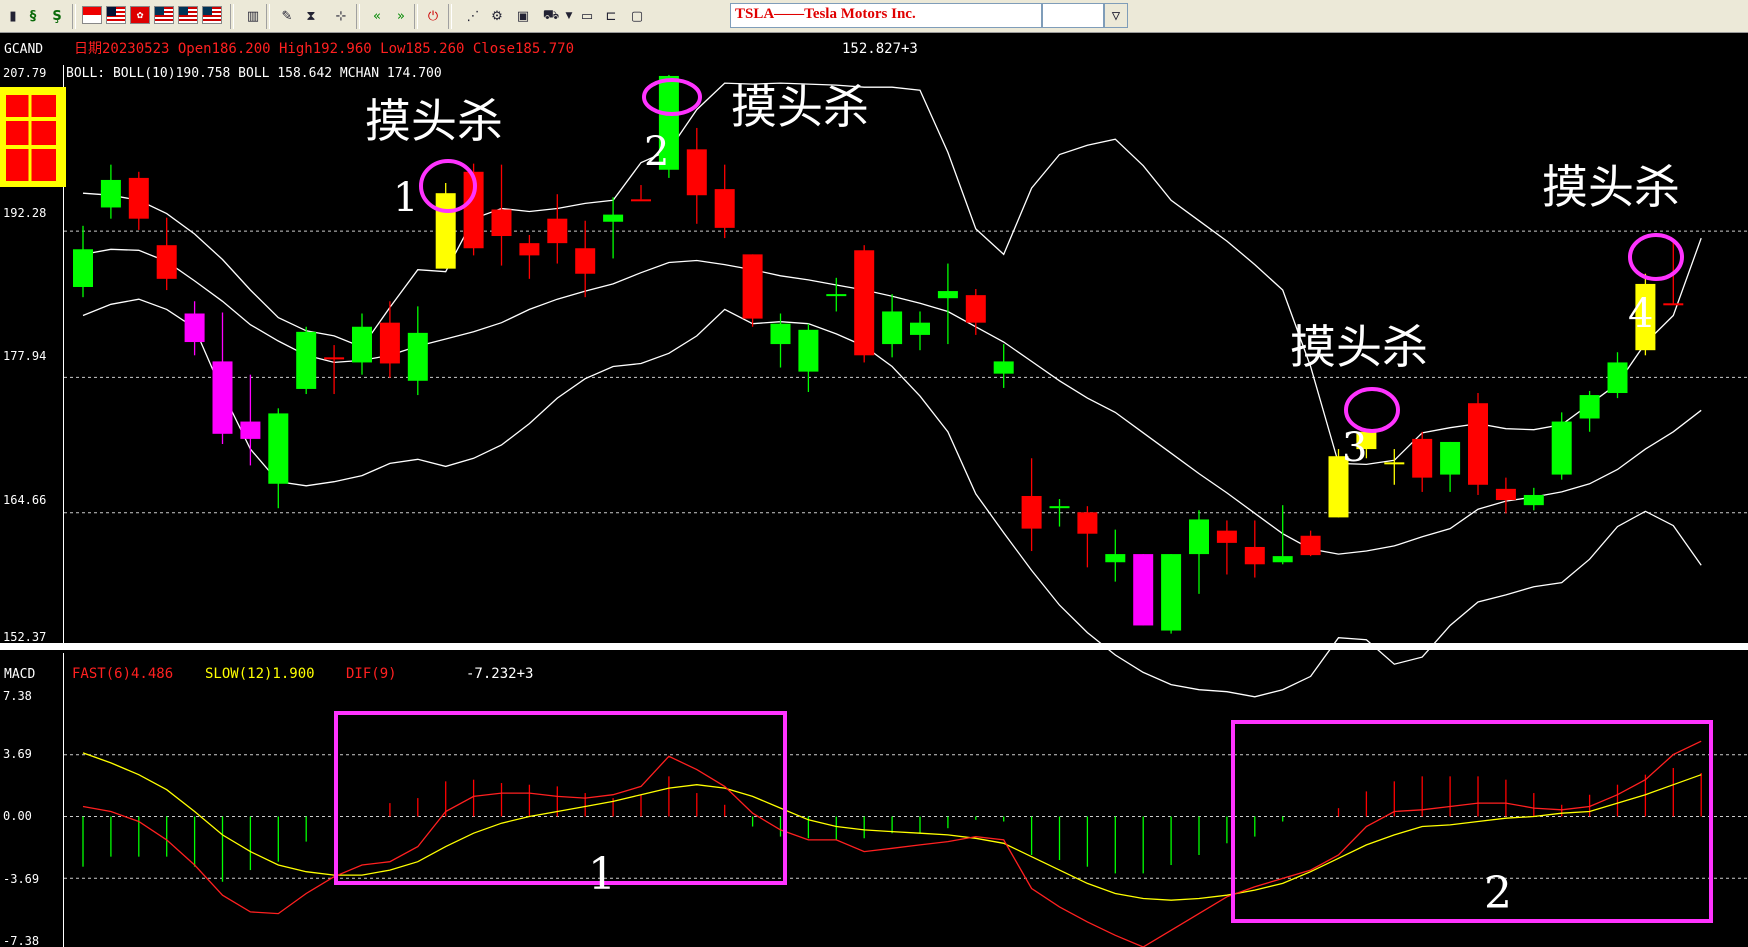  What do you see at coordinates (405, 198) in the screenshot?
I see `marker-label: 1` at bounding box center [405, 198].